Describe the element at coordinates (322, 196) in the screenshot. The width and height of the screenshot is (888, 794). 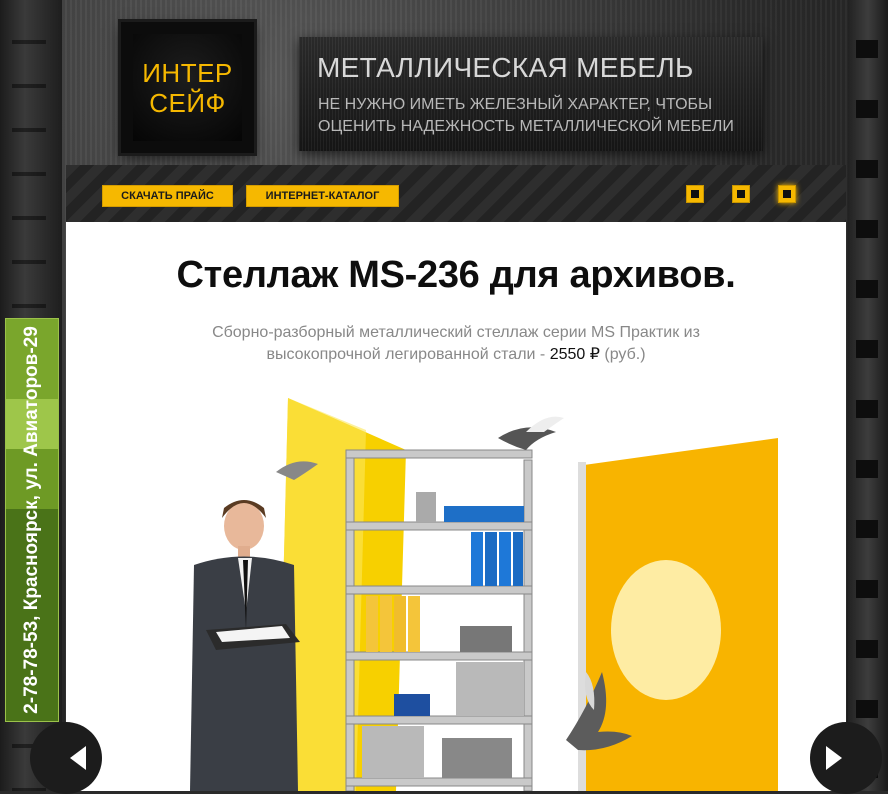
I see `online-catalog-button: ИНТЕРНЕТ-КАТАЛОГ` at that location.